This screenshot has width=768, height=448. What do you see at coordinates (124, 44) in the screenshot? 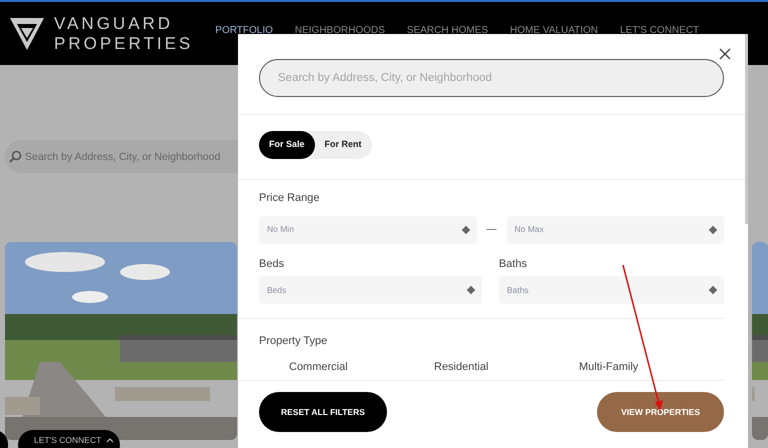
I see `logo-text: PROPERTIES` at bounding box center [124, 44].